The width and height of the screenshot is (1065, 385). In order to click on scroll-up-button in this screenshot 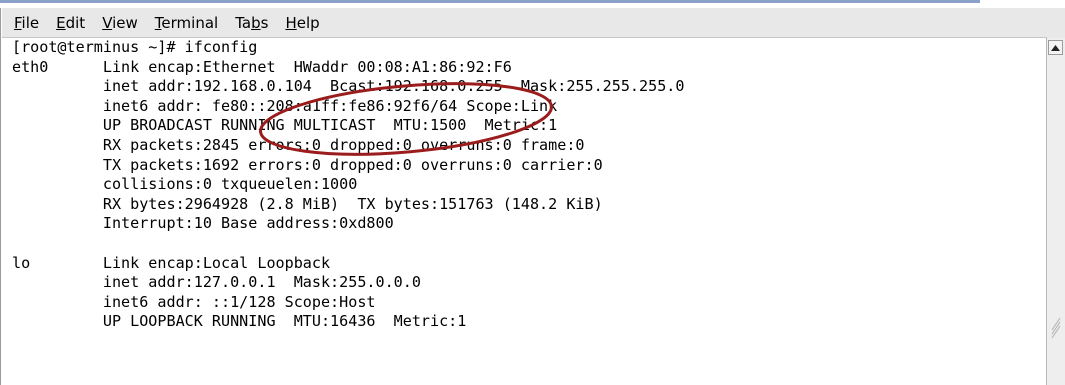, I will do `click(1055, 47)`.